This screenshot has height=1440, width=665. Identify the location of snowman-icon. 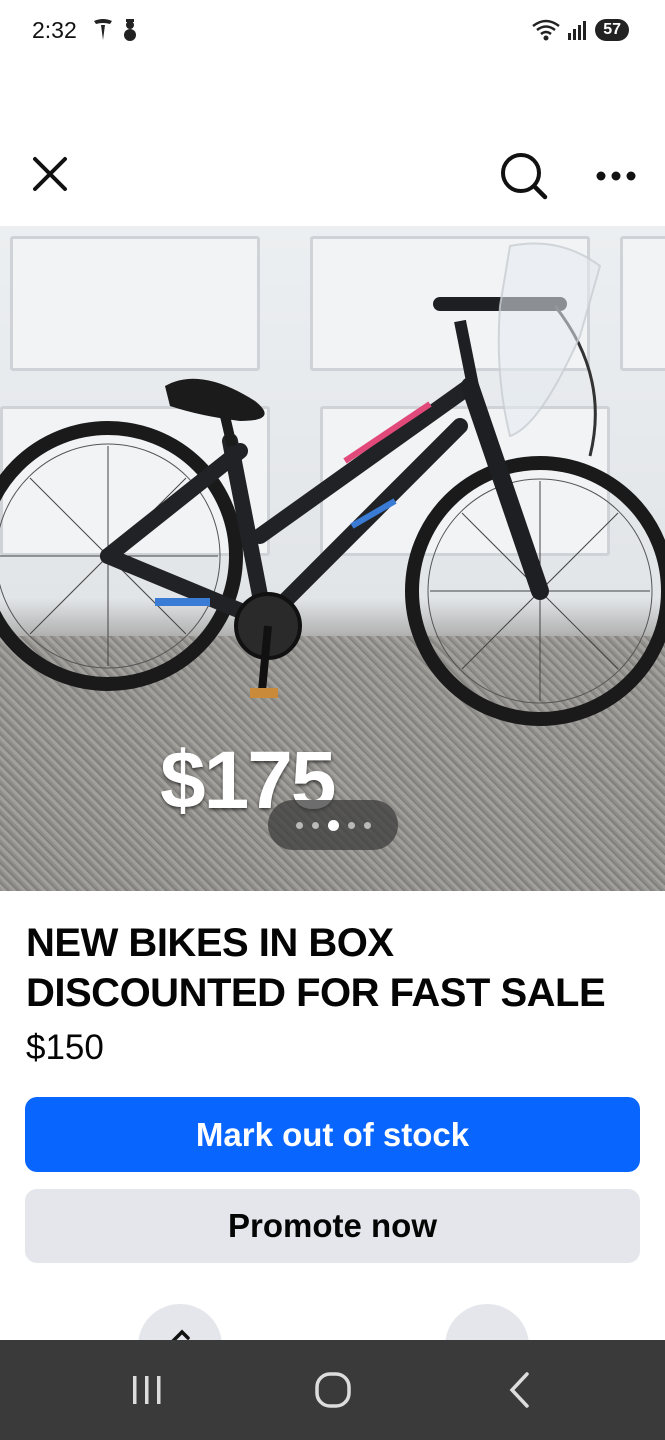
(130, 30).